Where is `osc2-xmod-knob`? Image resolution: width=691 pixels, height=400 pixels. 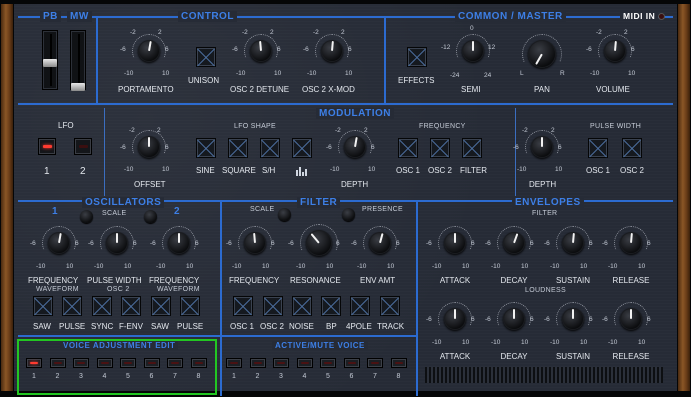
osc2-xmod-knob is located at coordinates (332, 51).